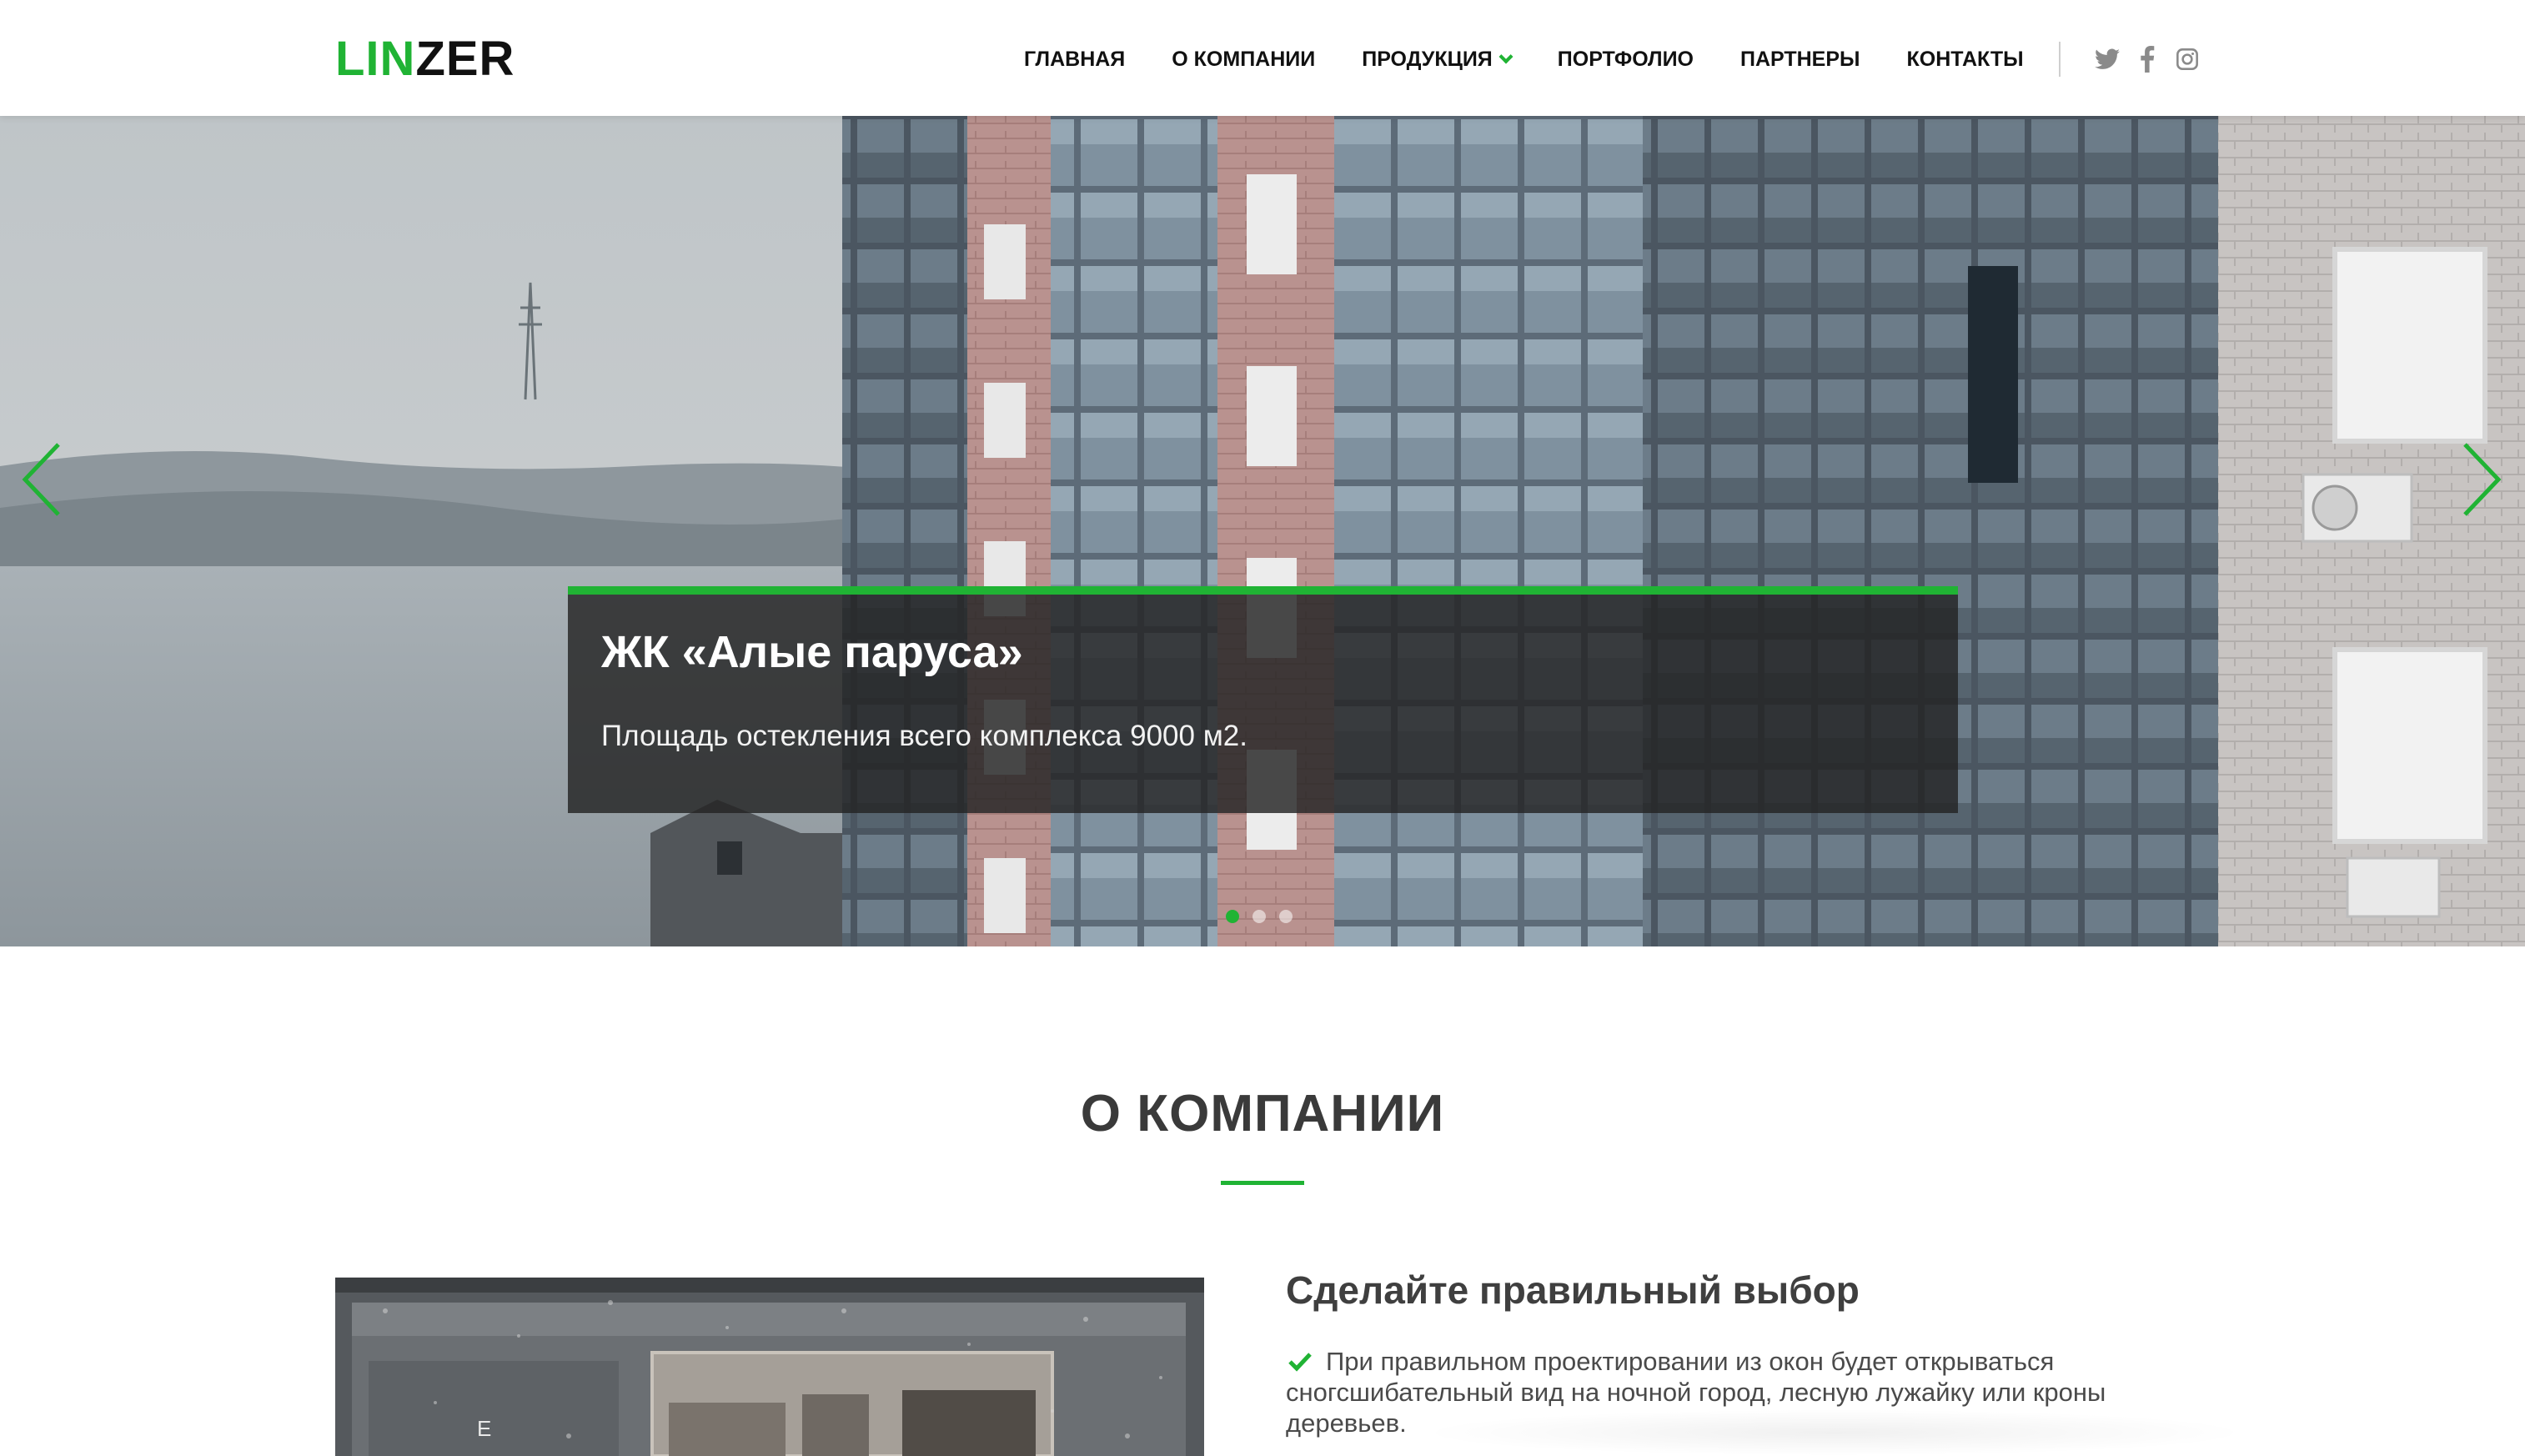 Image resolution: width=2525 pixels, height=1456 pixels. I want to click on nav-item-portfolio: ПОРТФОЛИО, so click(1626, 60).